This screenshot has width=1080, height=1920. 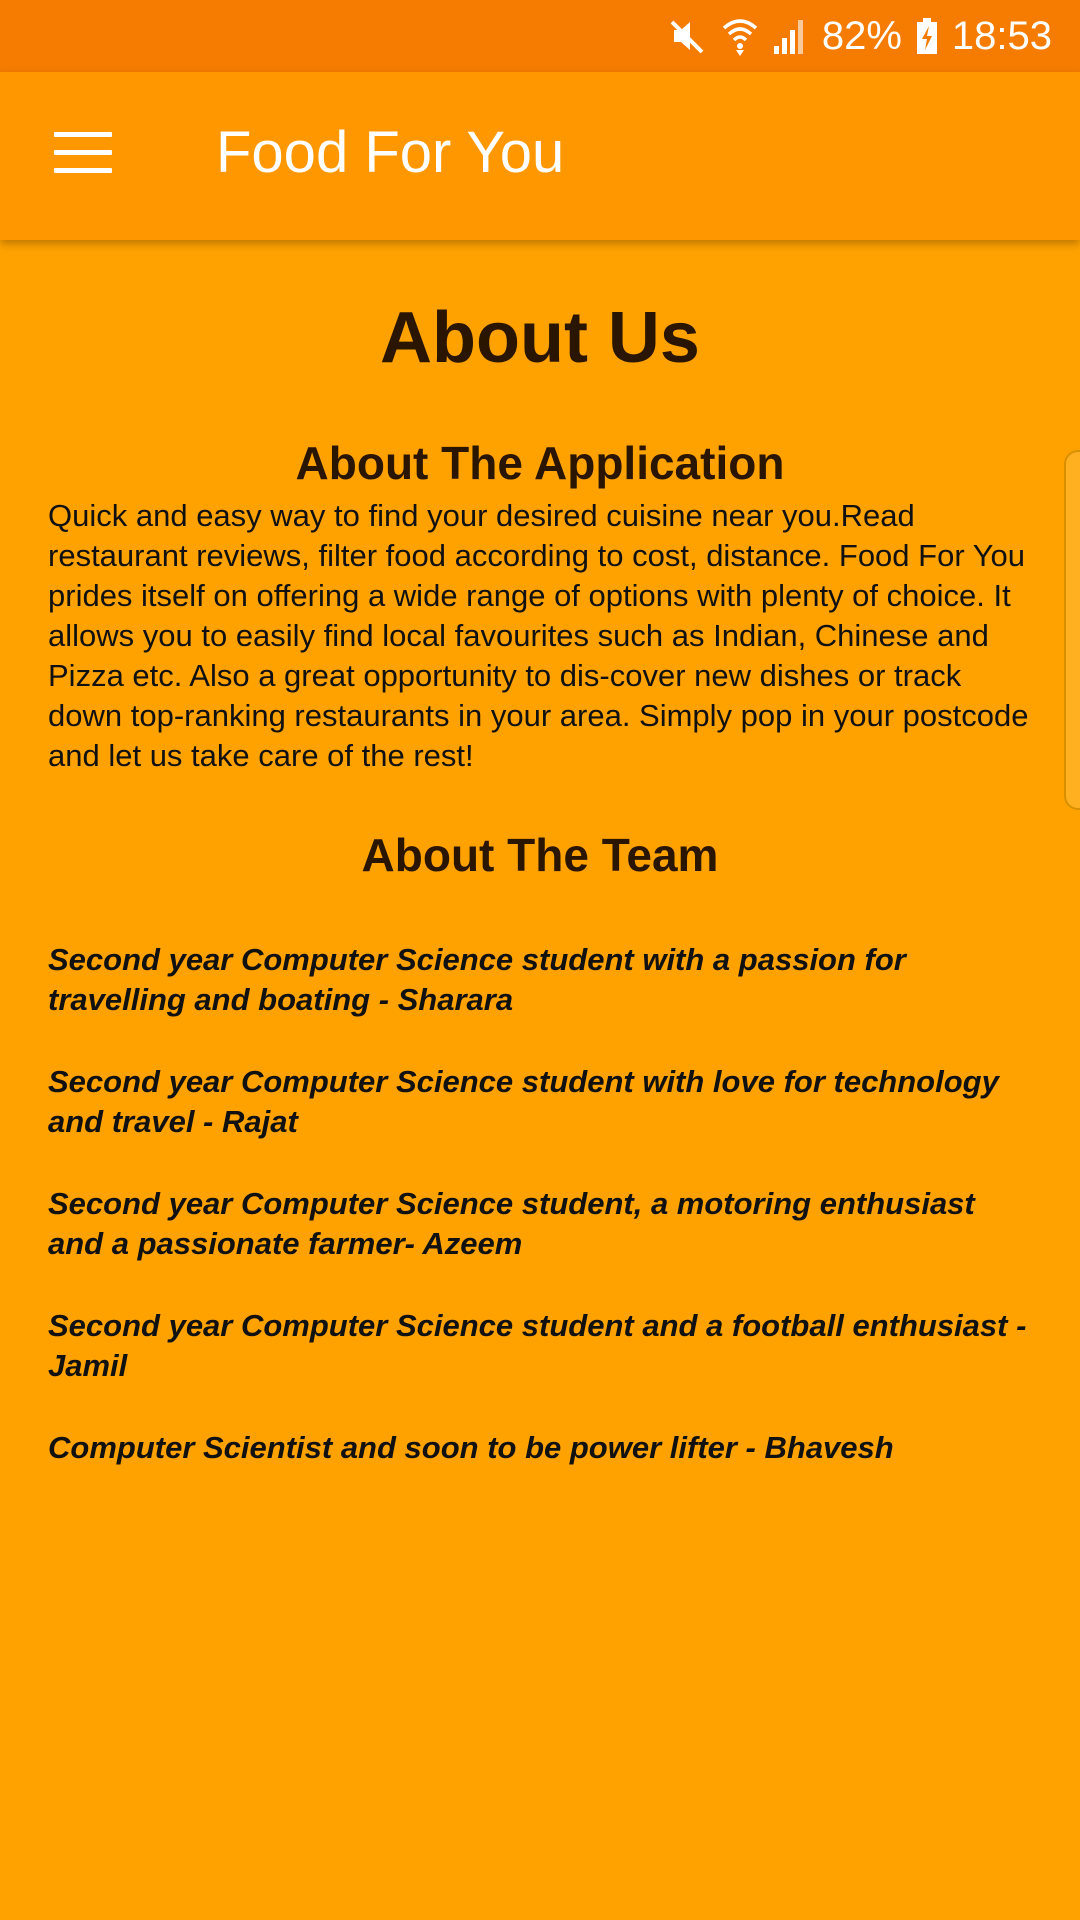 I want to click on battery-percent: 82%, so click(x=861, y=35).